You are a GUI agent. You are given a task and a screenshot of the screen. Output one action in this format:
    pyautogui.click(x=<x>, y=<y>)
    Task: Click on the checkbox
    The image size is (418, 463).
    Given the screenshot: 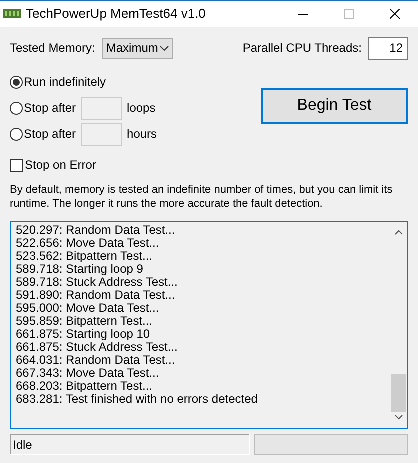 What is the action you would take?
    pyautogui.click(x=16, y=165)
    